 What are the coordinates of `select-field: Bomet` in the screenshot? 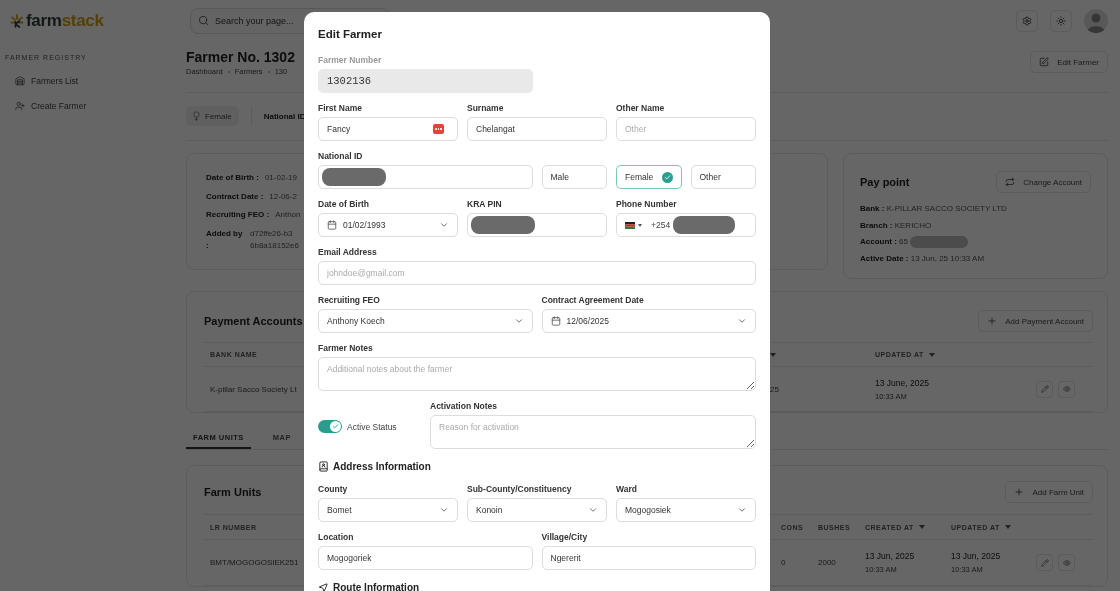 It's located at (388, 510).